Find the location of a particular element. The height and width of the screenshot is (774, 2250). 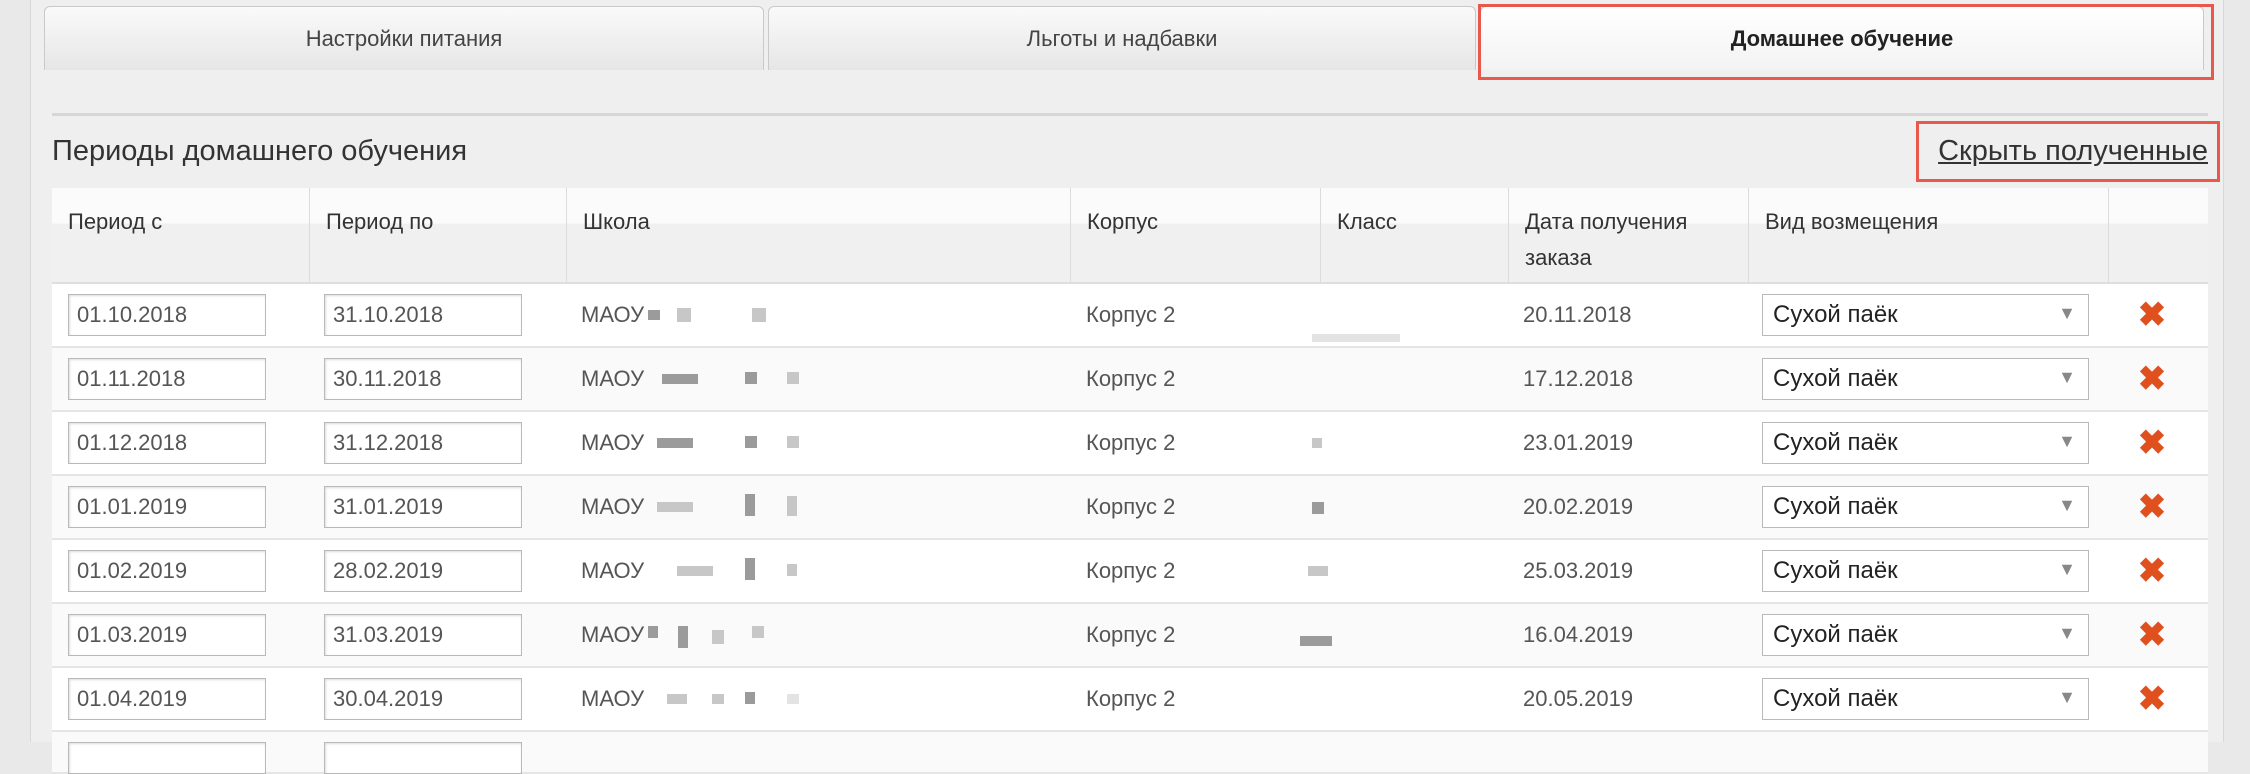

tab-label: Домашнее обучение is located at coordinates (1842, 38).